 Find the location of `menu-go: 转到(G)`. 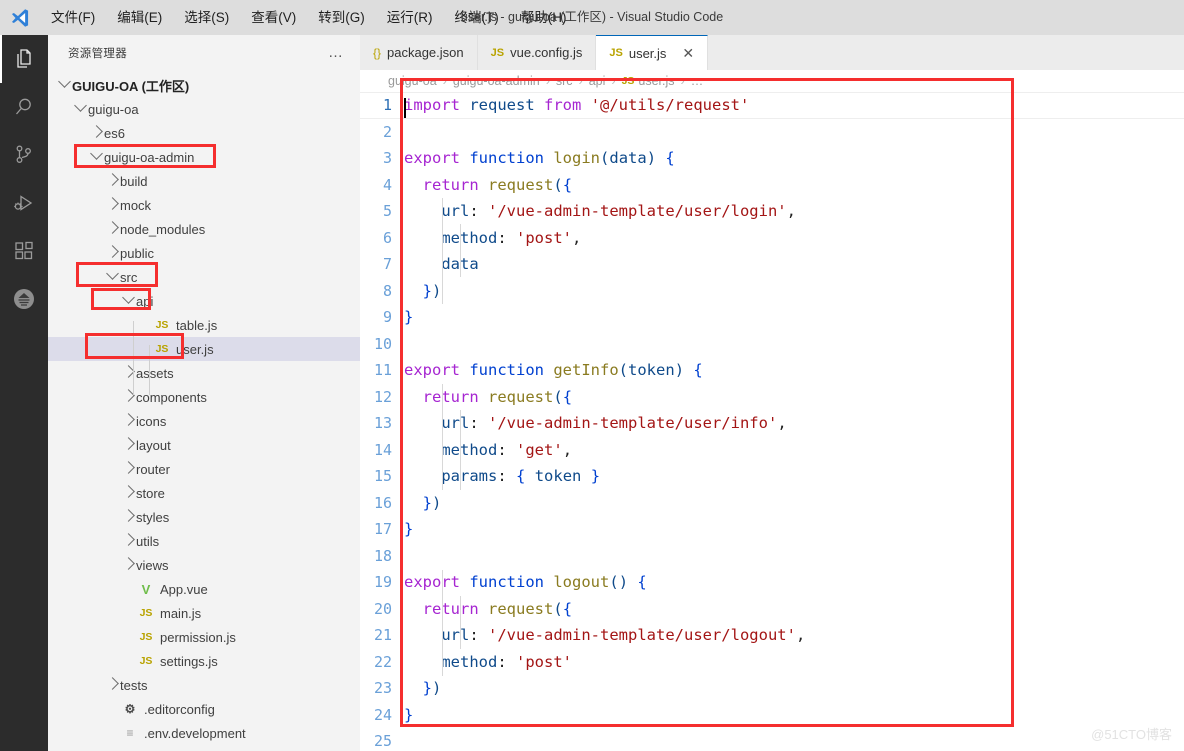

menu-go: 转到(G) is located at coordinates (341, 18).